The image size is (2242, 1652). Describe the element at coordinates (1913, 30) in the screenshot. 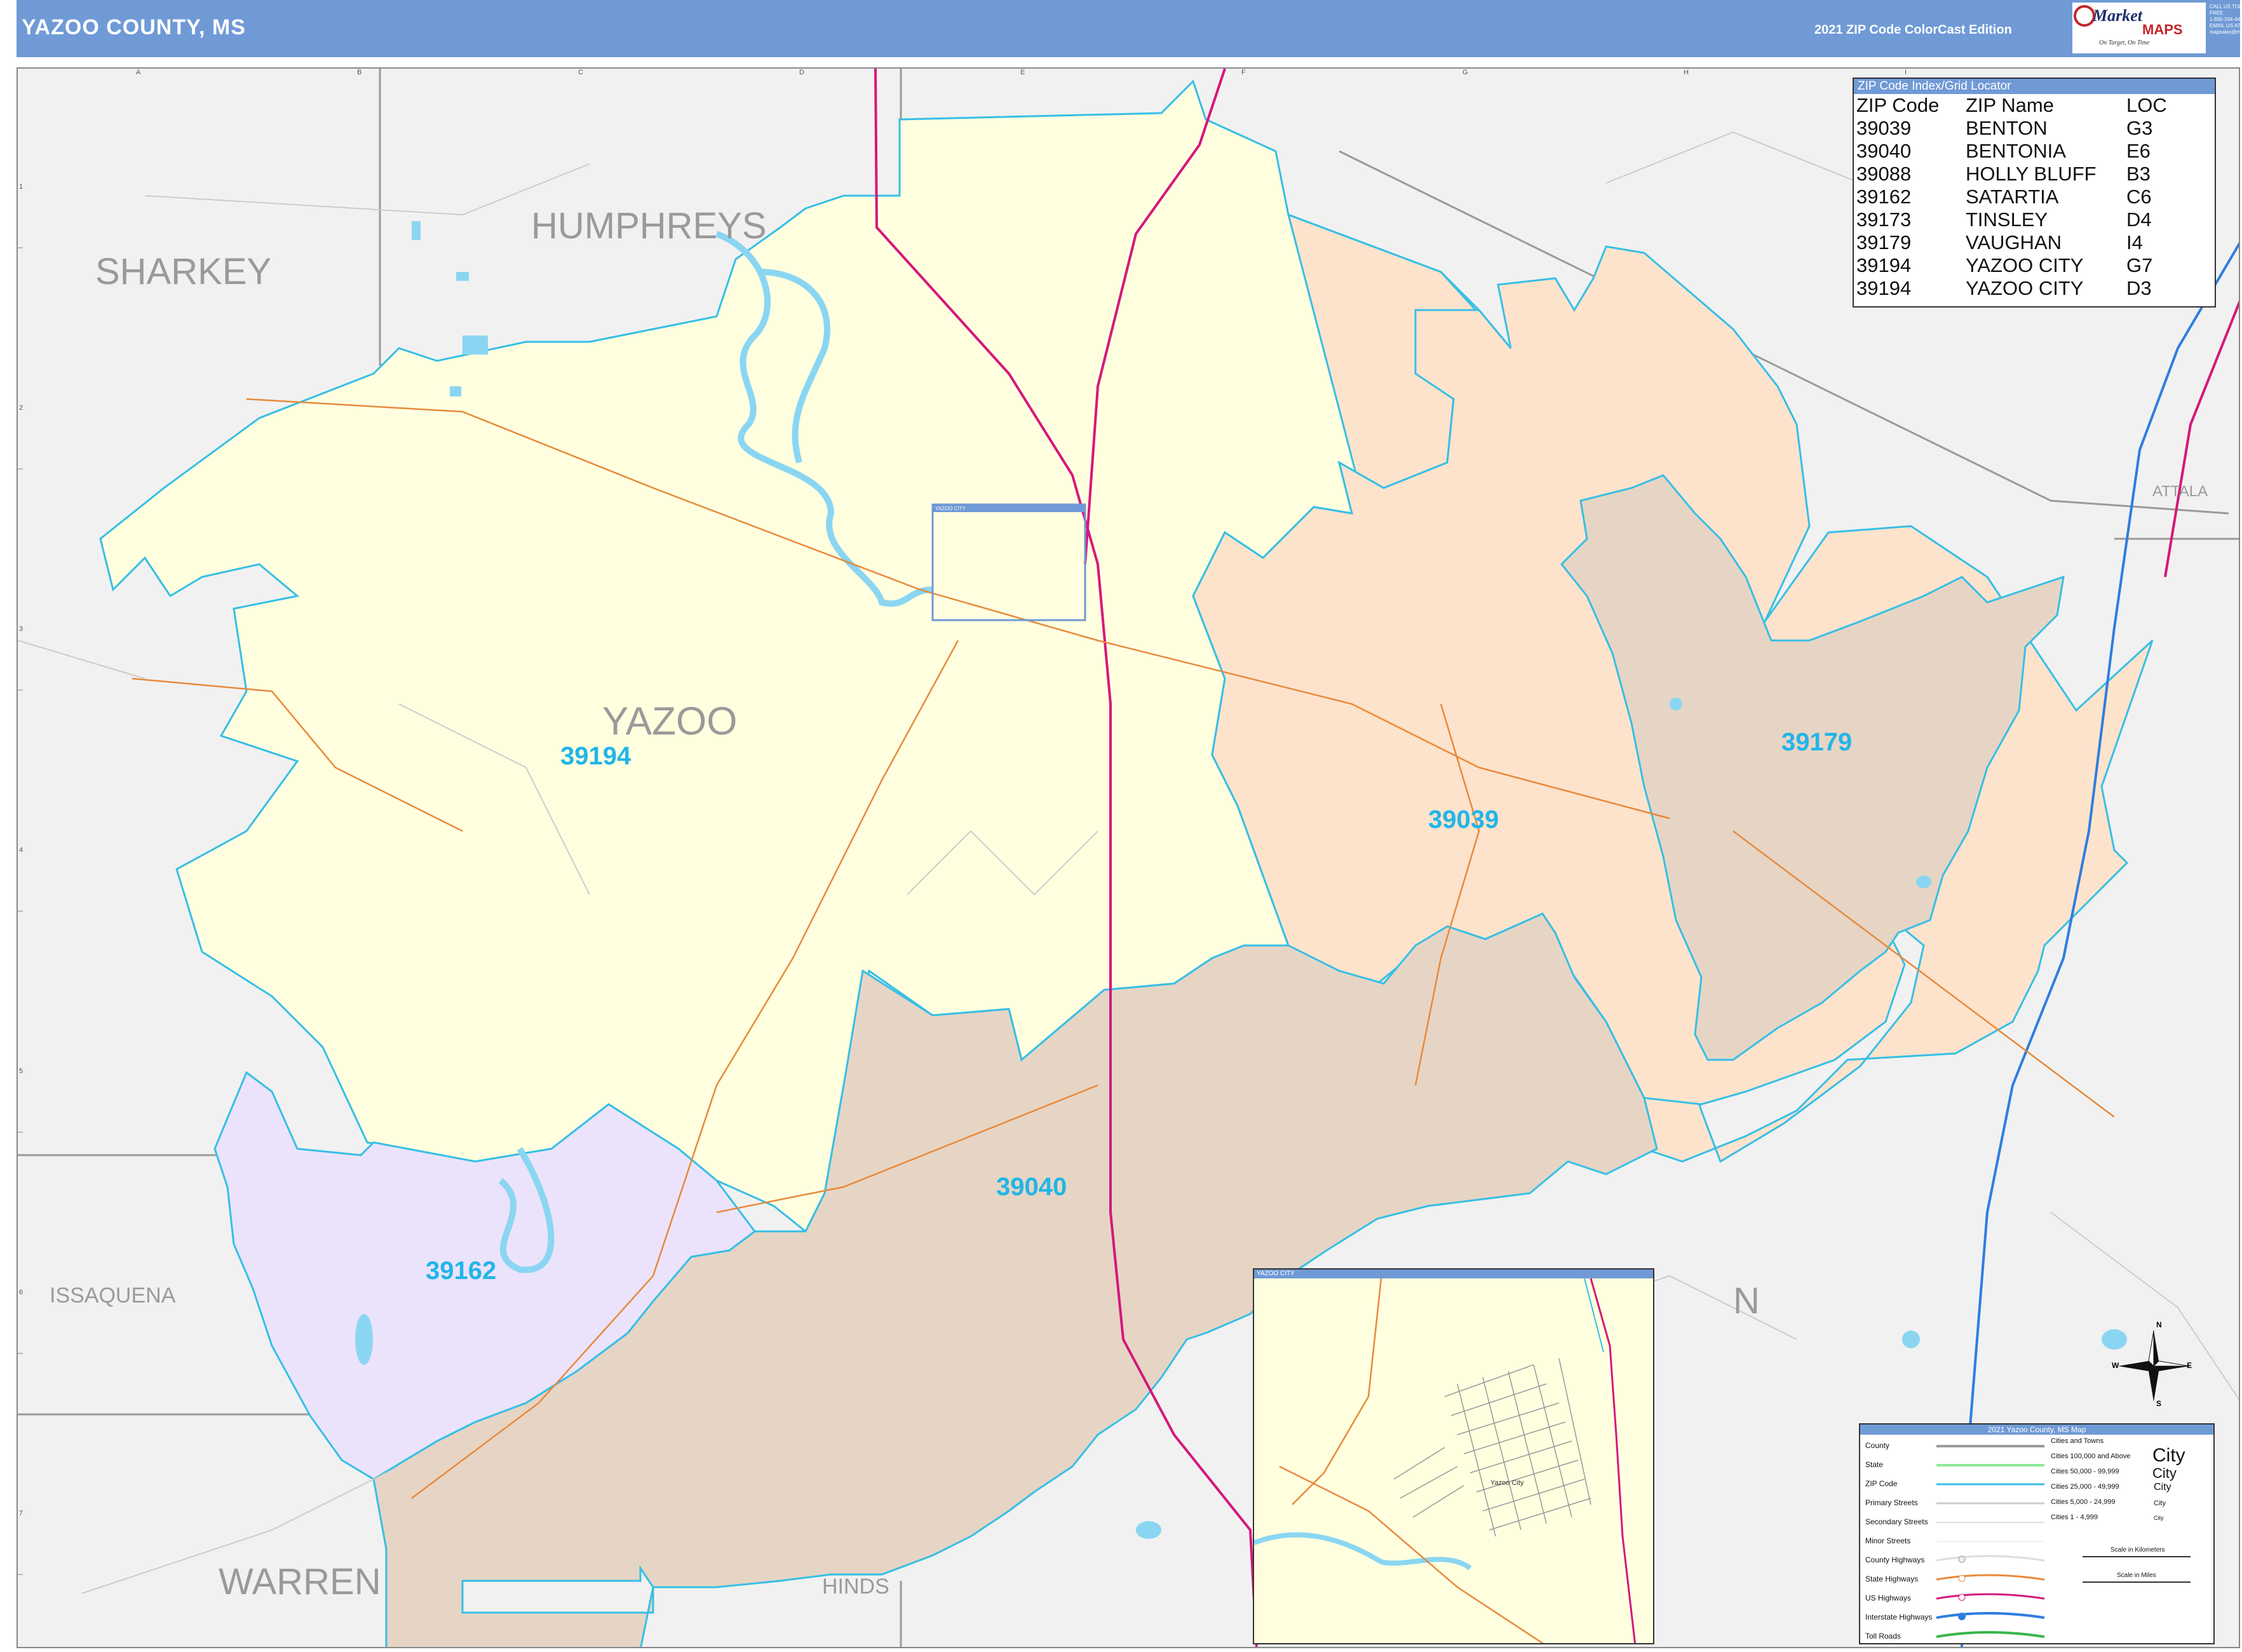

I see `edition-label: 2021 ZIP Code ColorCast Edition` at that location.